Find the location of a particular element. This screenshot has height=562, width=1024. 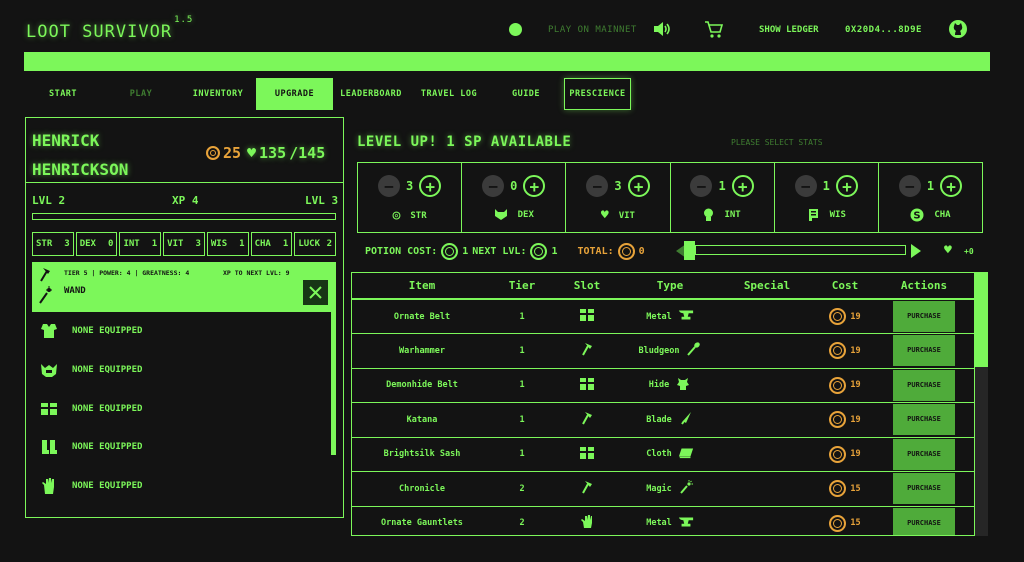

slot-chest: NONE EQUIPPED is located at coordinates (87, 331).